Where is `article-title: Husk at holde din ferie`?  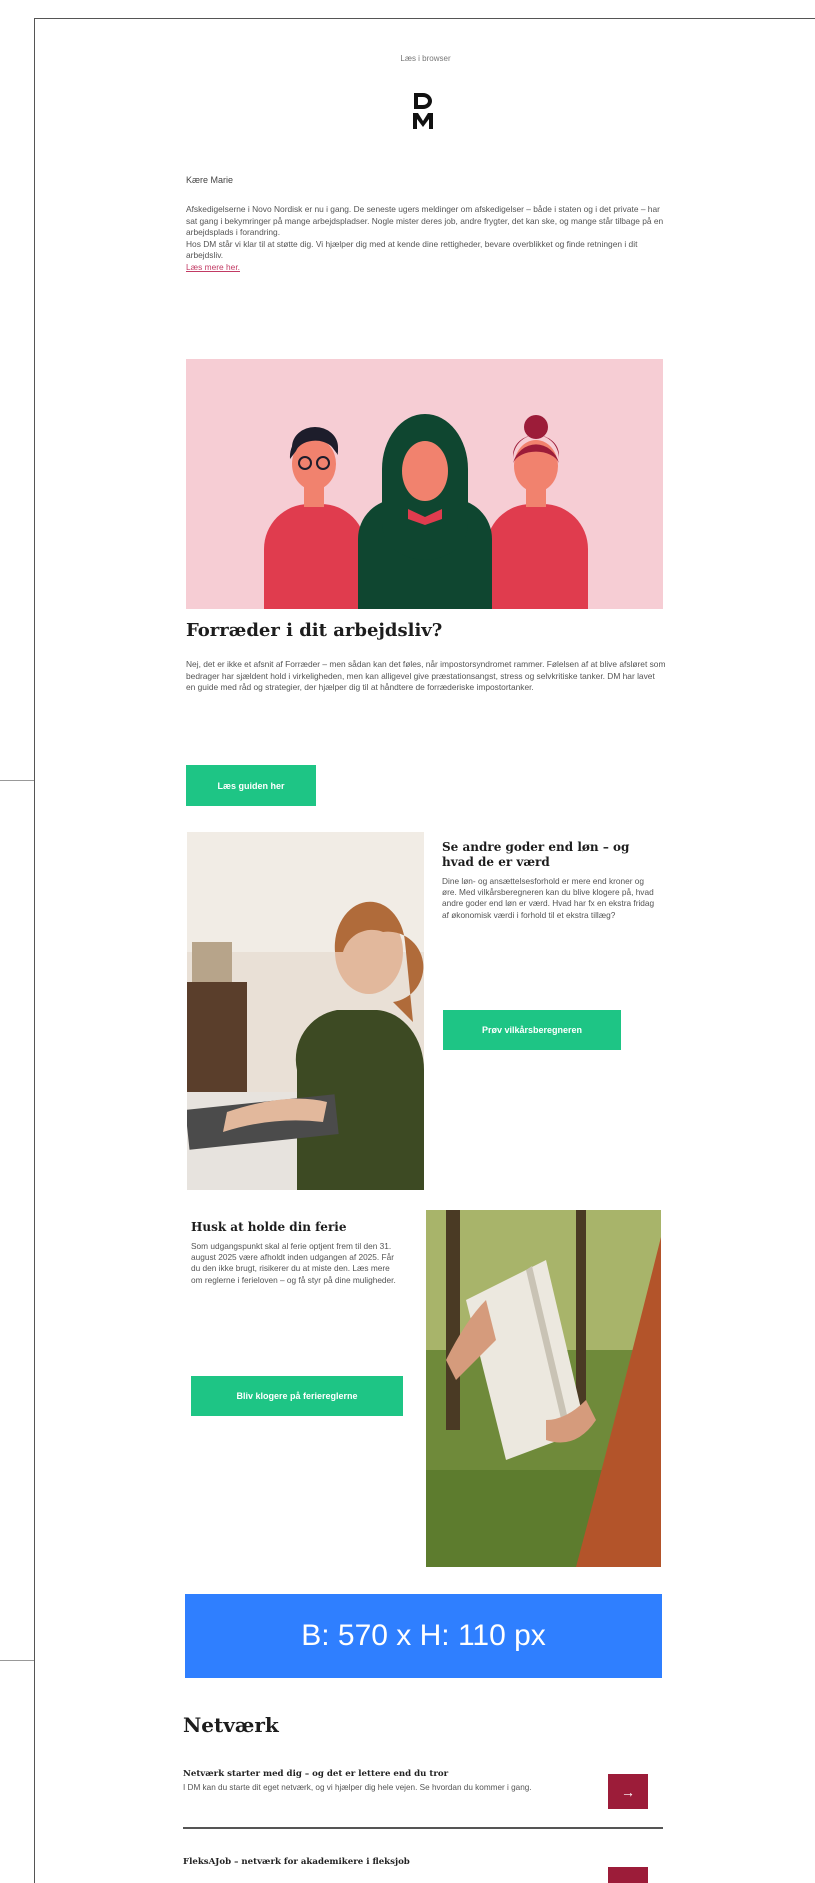 article-title: Husk at holde din ferie is located at coordinates (269, 1227).